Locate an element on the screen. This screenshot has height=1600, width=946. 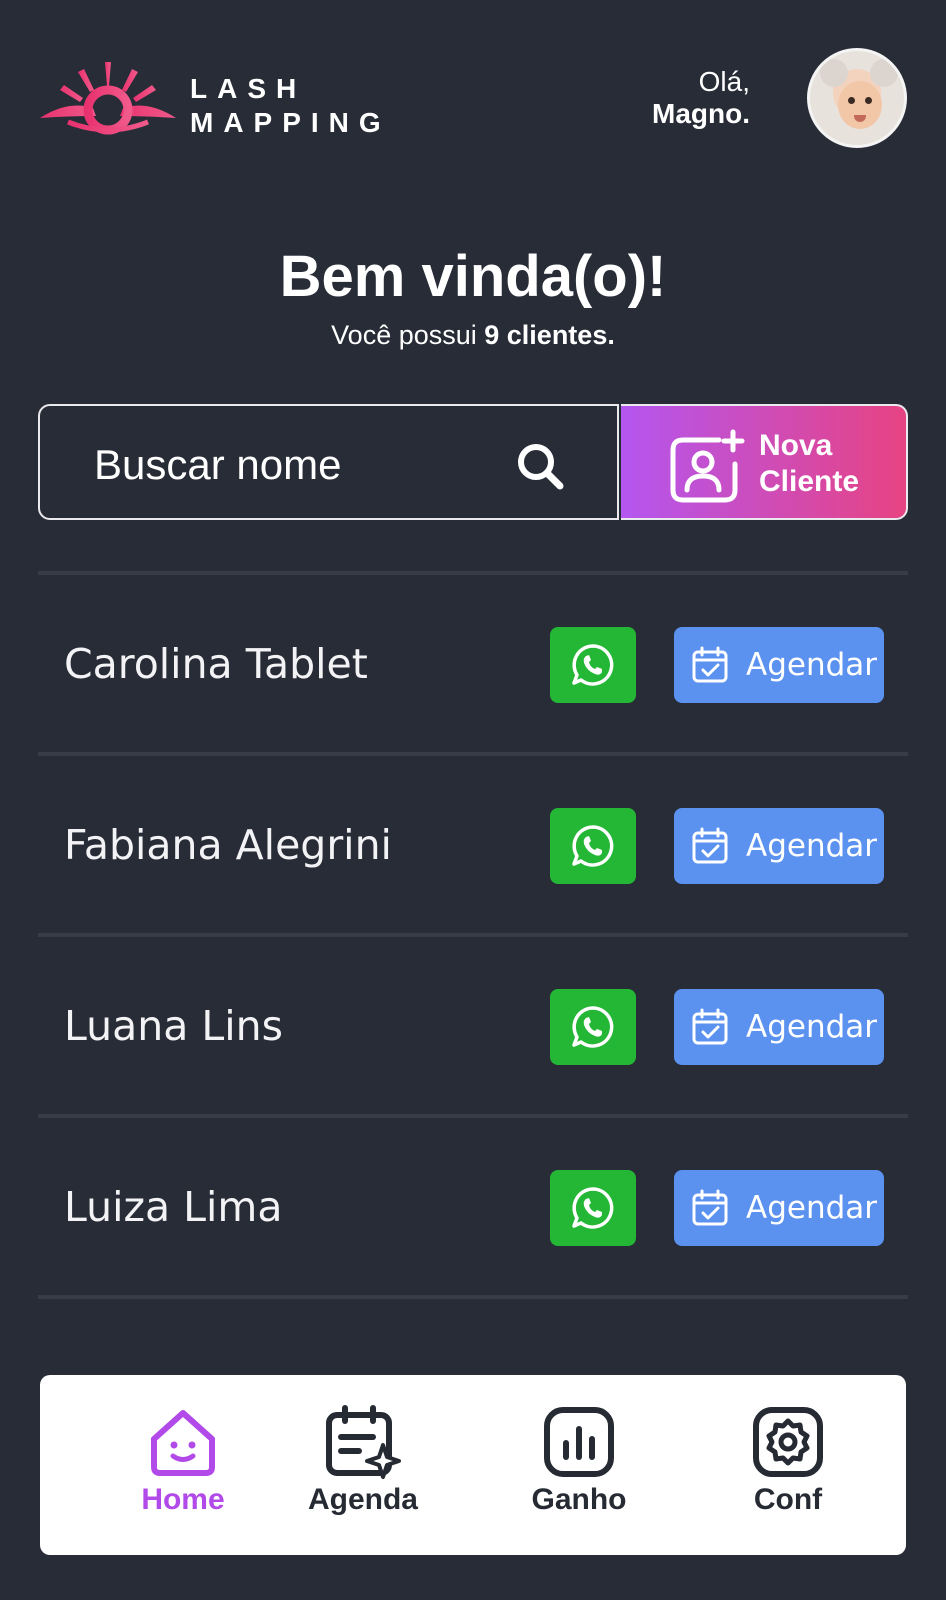
search-box is located at coordinates (328, 462).